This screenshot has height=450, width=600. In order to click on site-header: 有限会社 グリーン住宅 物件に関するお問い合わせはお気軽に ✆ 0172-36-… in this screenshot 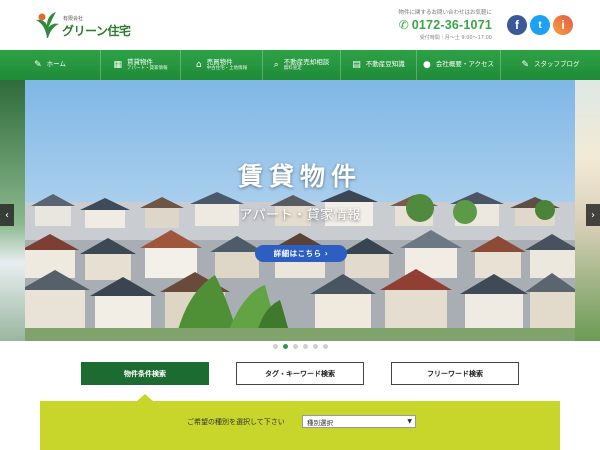, I will do `click(300, 25)`.